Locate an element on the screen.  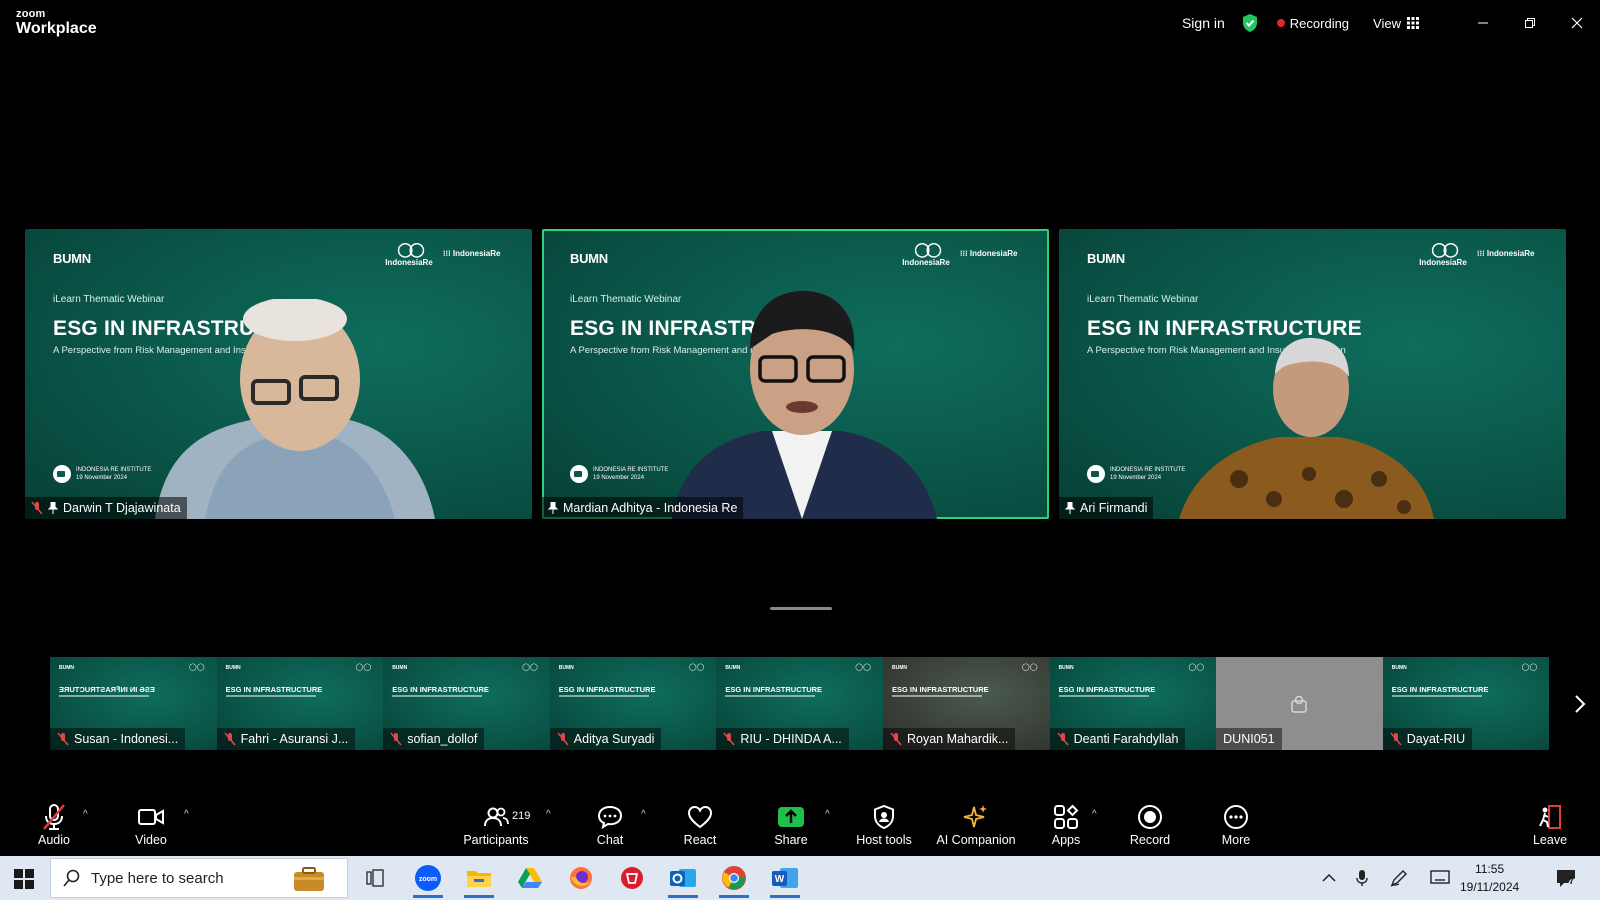
touch-keyboard-icon is located at coordinates (1440, 878).